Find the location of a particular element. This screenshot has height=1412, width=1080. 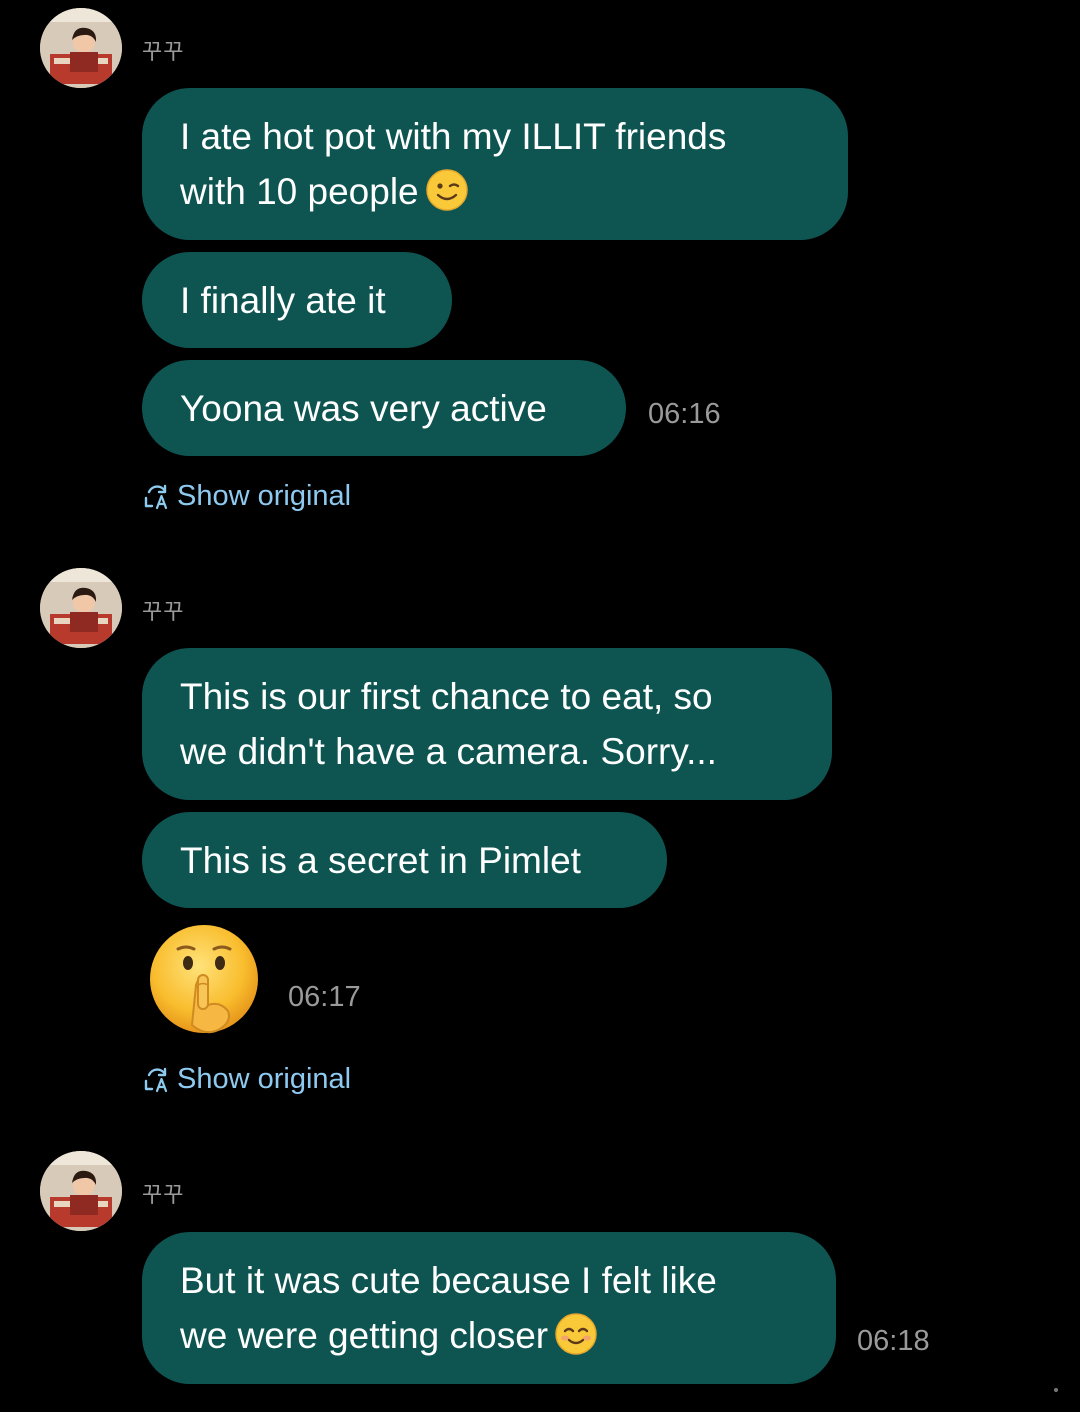

message-bubble: Yoona was very active is located at coordinates (384, 408).